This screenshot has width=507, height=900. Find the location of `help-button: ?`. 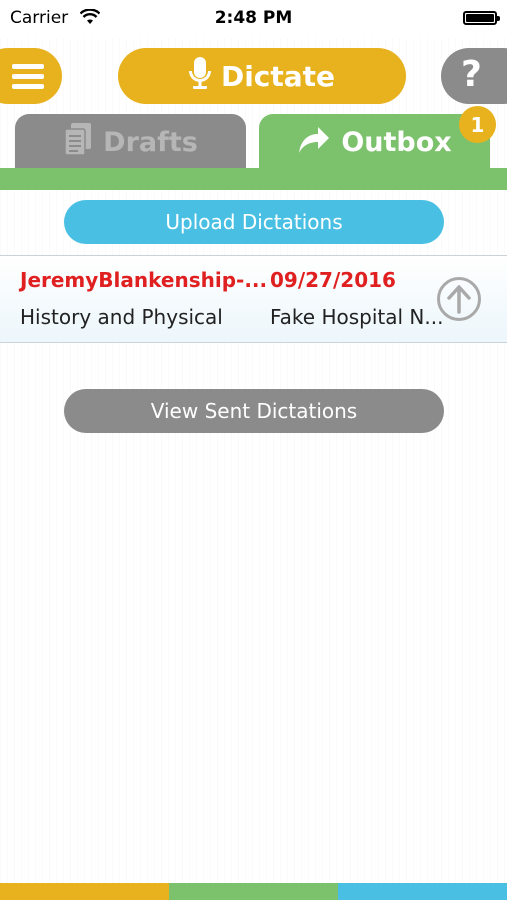

help-button: ? is located at coordinates (474, 76).